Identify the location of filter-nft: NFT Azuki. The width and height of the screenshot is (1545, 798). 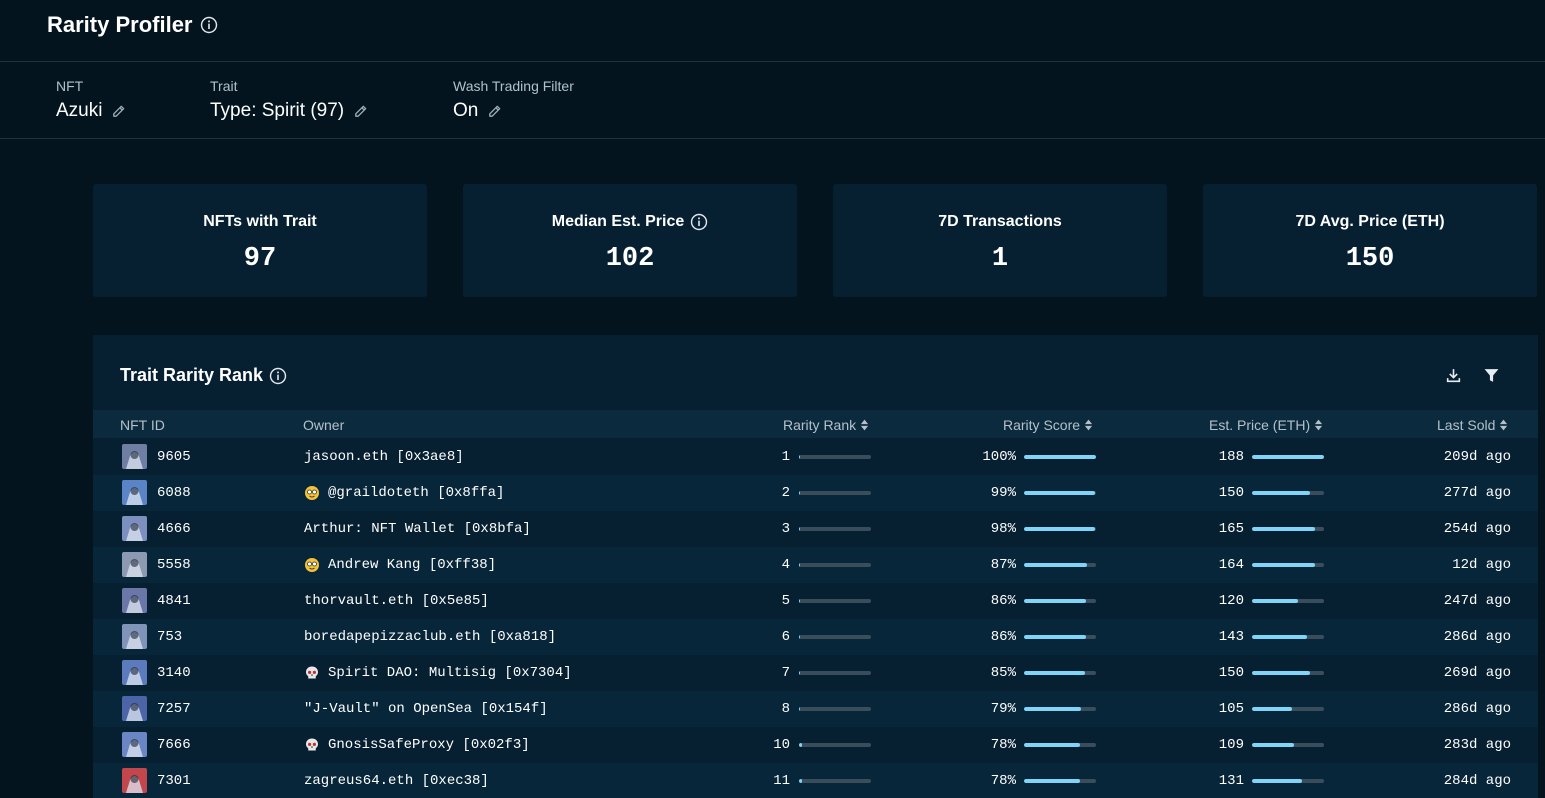
(91, 100).